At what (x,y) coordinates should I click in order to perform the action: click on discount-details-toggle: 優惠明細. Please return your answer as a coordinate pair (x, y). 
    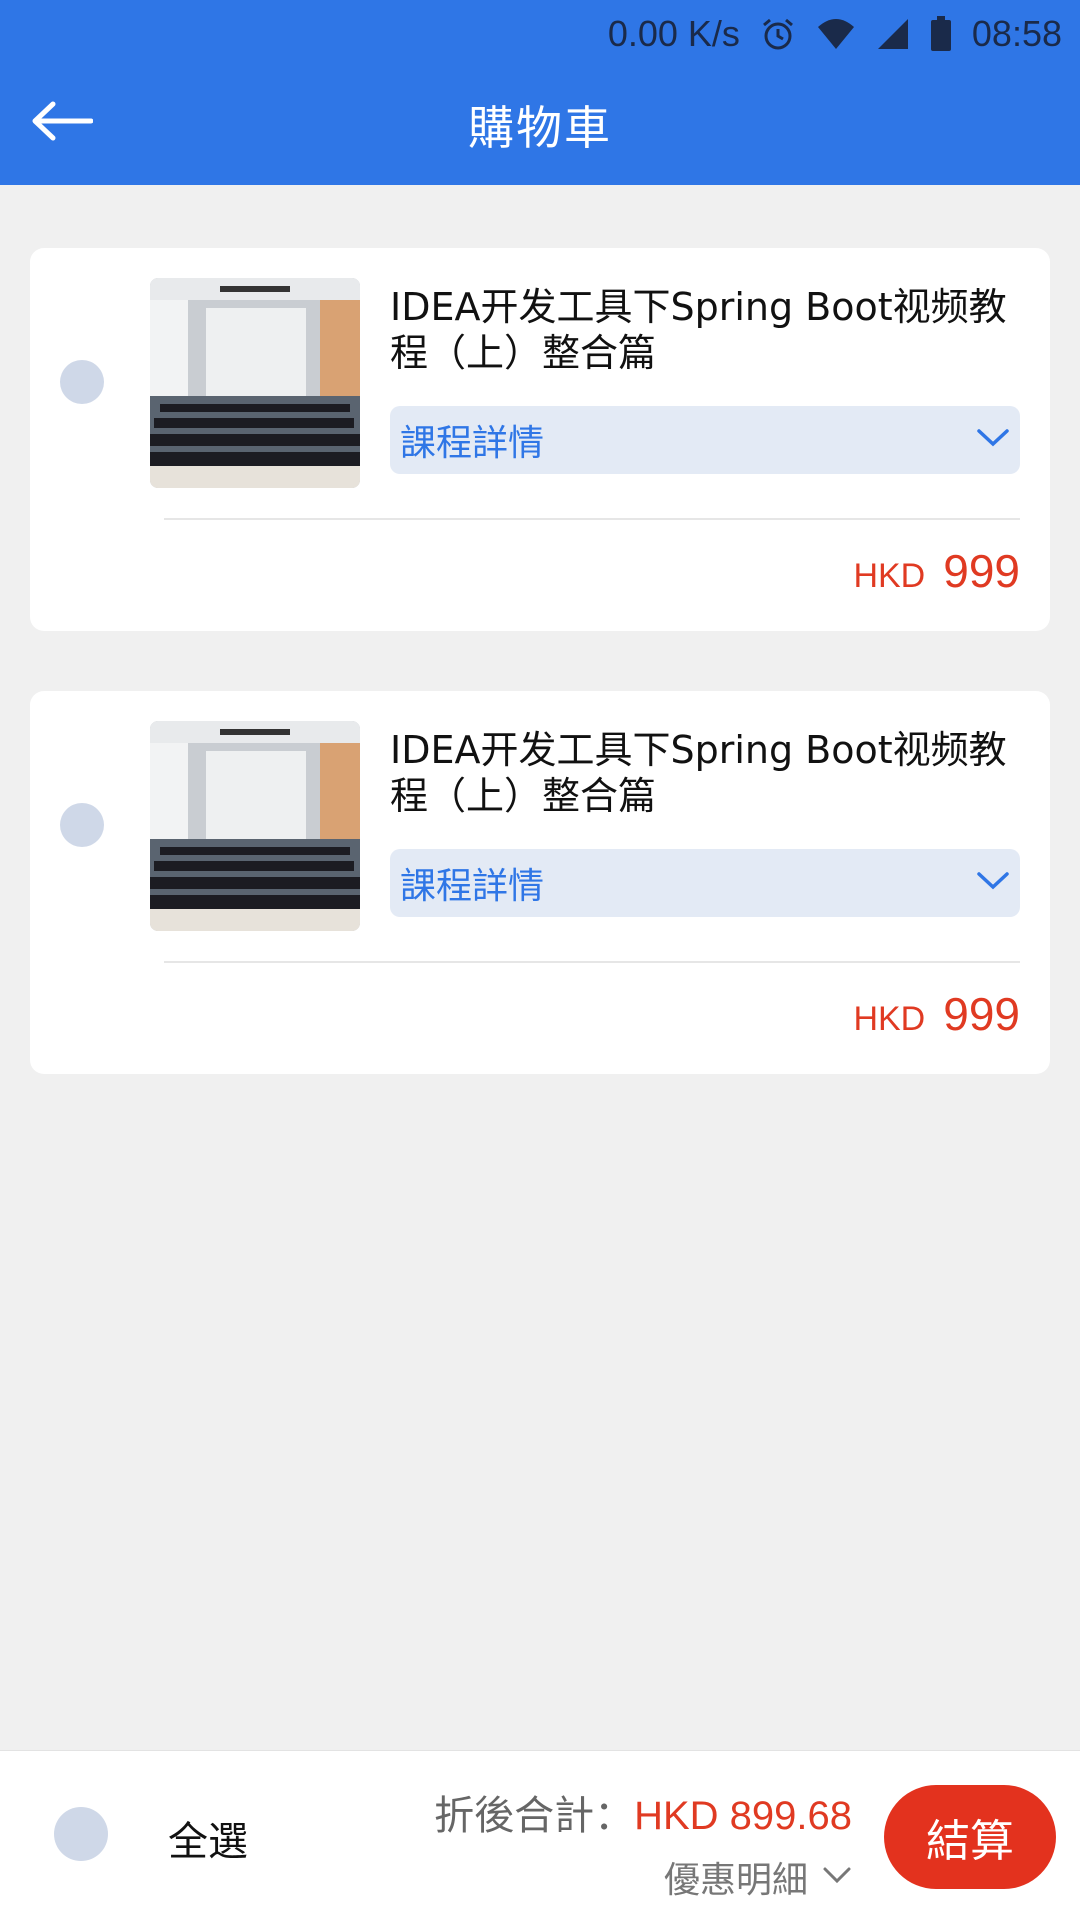
    Looking at the image, I should click on (758, 1877).